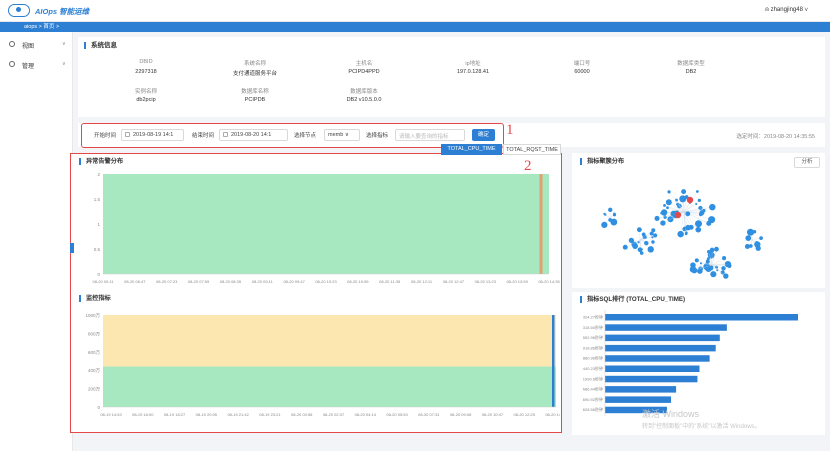 Image resolution: width=830 pixels, height=451 pixels. Describe the element at coordinates (146, 100) in the screenshot. I see `info-value: db2pcip` at that location.